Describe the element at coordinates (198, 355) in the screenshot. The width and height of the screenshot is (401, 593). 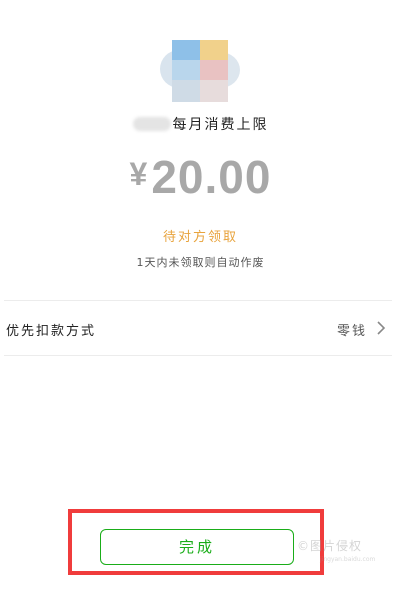
I see `divider-bottom` at that location.